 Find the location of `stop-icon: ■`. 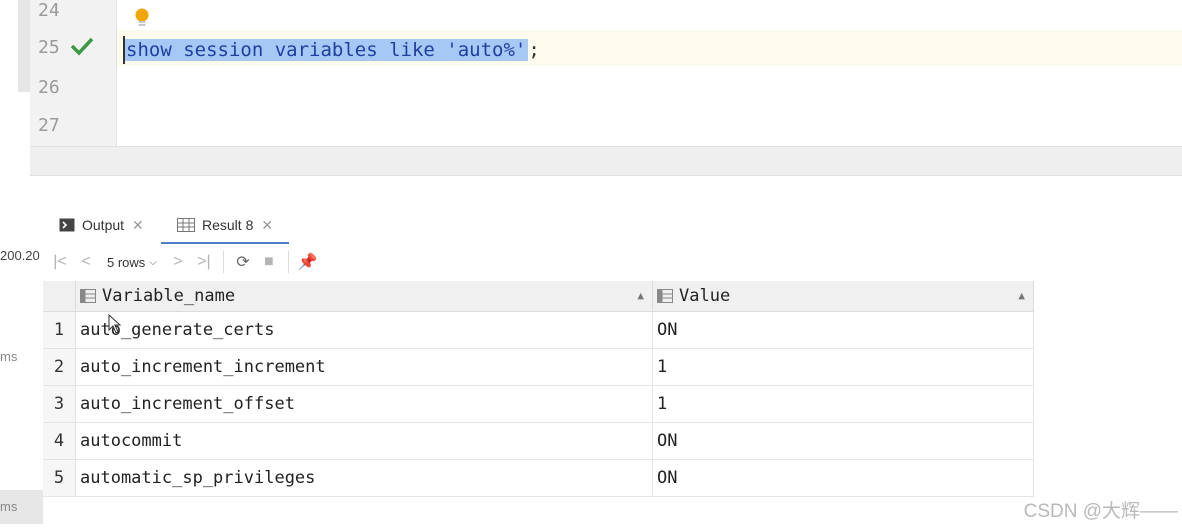

stop-icon: ■ is located at coordinates (269, 262).